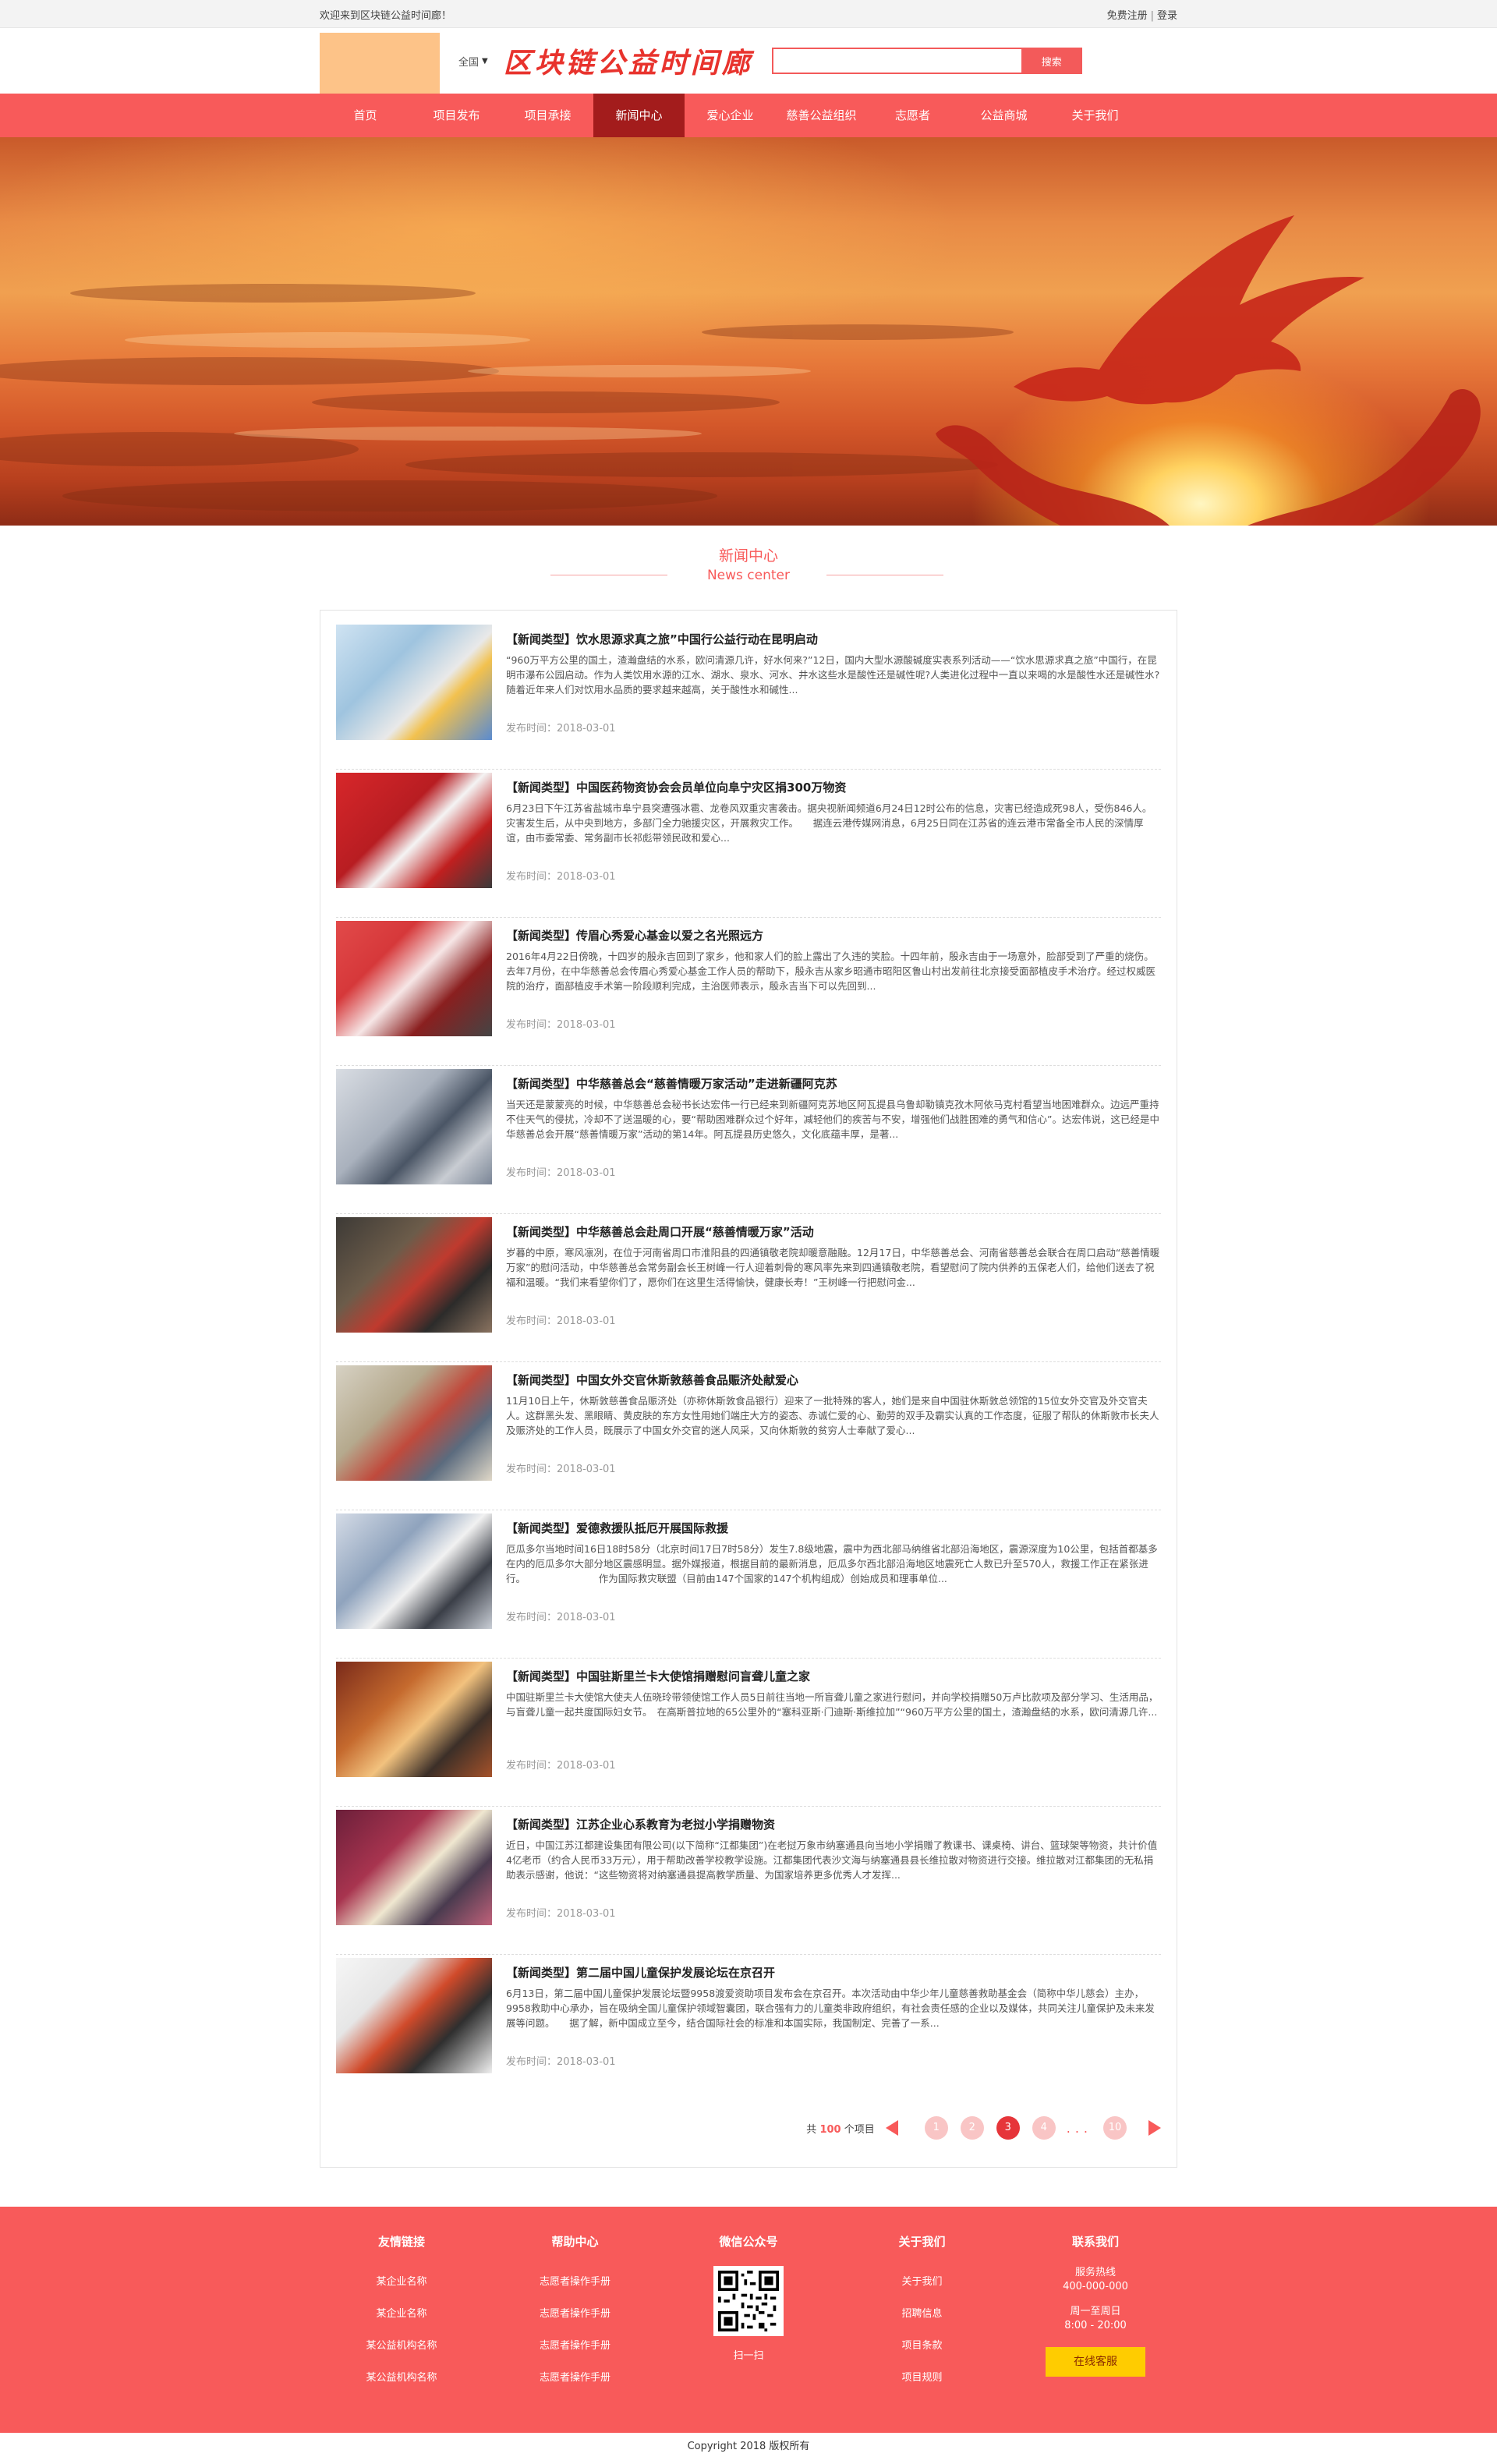 Image resolution: width=1497 pixels, height=2464 pixels. Describe the element at coordinates (1095, 115) in the screenshot. I see `nav-item: 关于我们` at that location.